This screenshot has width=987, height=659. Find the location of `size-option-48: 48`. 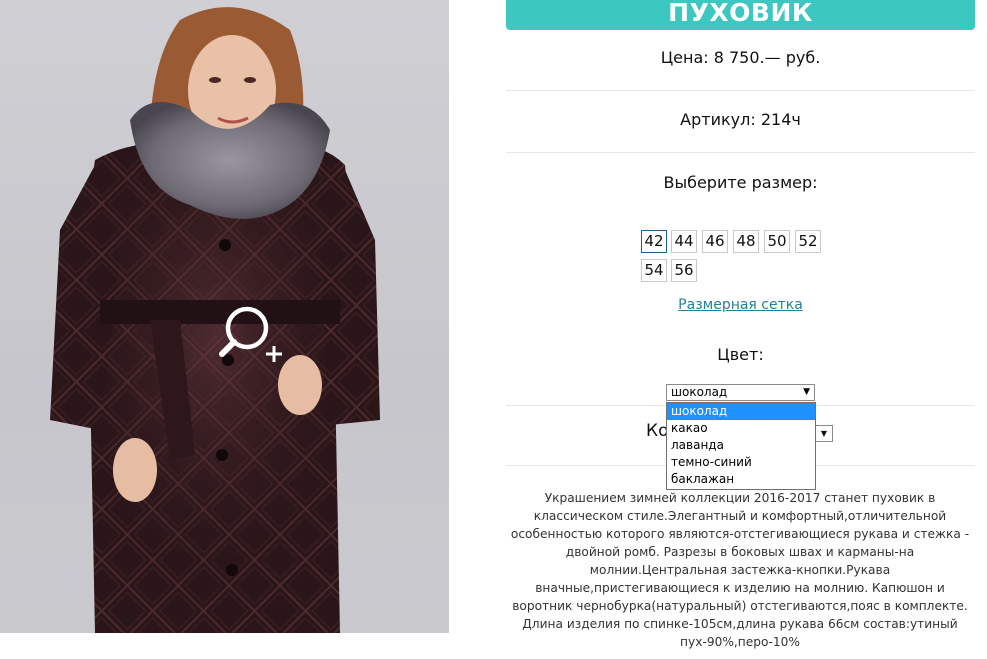

size-option-48: 48 is located at coordinates (746, 241).